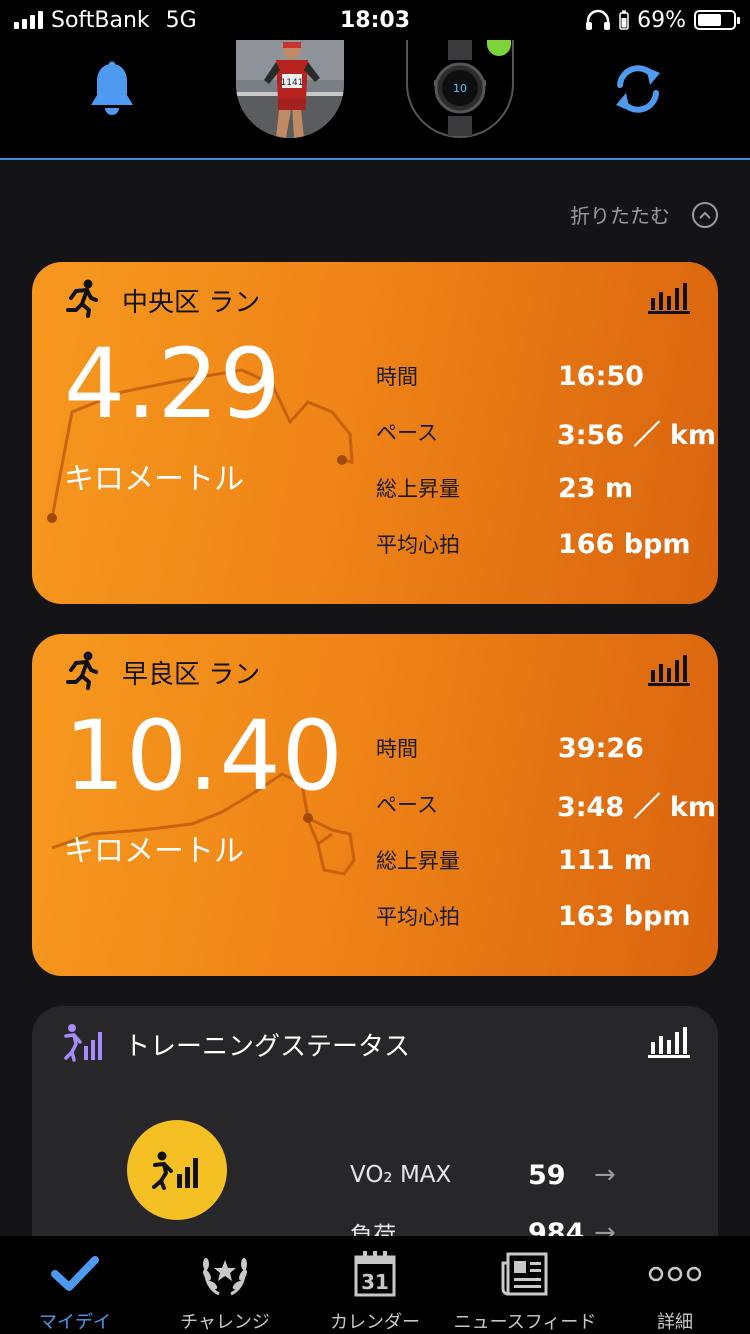  I want to click on sync-icon, so click(638, 89).